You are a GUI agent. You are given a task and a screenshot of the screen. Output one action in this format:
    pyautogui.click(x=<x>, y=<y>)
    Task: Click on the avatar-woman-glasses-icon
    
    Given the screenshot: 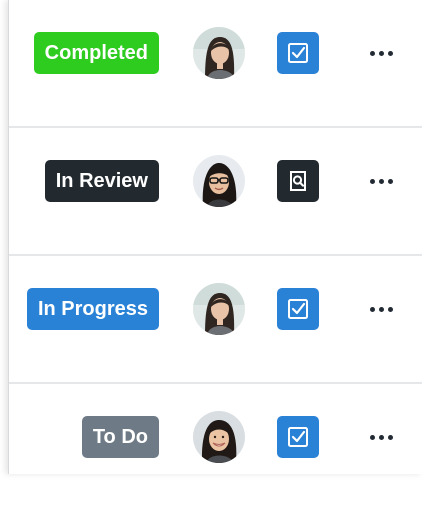 What is the action you would take?
    pyautogui.click(x=219, y=181)
    